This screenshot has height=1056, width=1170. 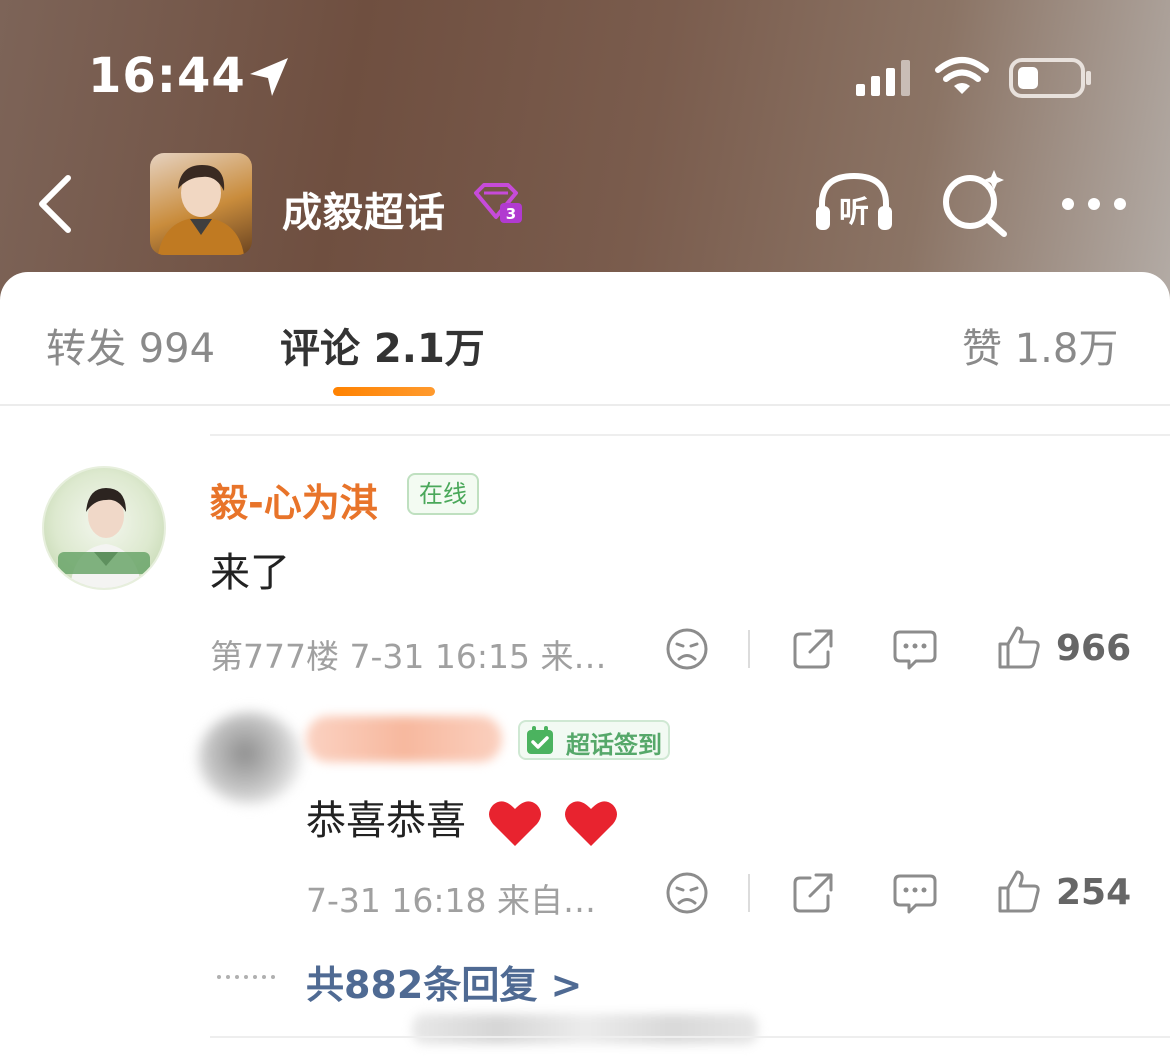 What do you see at coordinates (382, 345) in the screenshot?
I see `tab-comment: 评论 2.1万` at bounding box center [382, 345].